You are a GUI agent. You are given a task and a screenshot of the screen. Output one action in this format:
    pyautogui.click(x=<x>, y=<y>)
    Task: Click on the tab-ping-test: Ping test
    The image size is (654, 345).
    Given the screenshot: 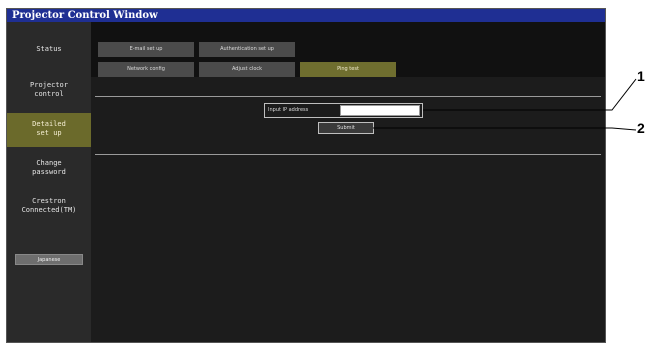 What is the action you would take?
    pyautogui.click(x=348, y=69)
    